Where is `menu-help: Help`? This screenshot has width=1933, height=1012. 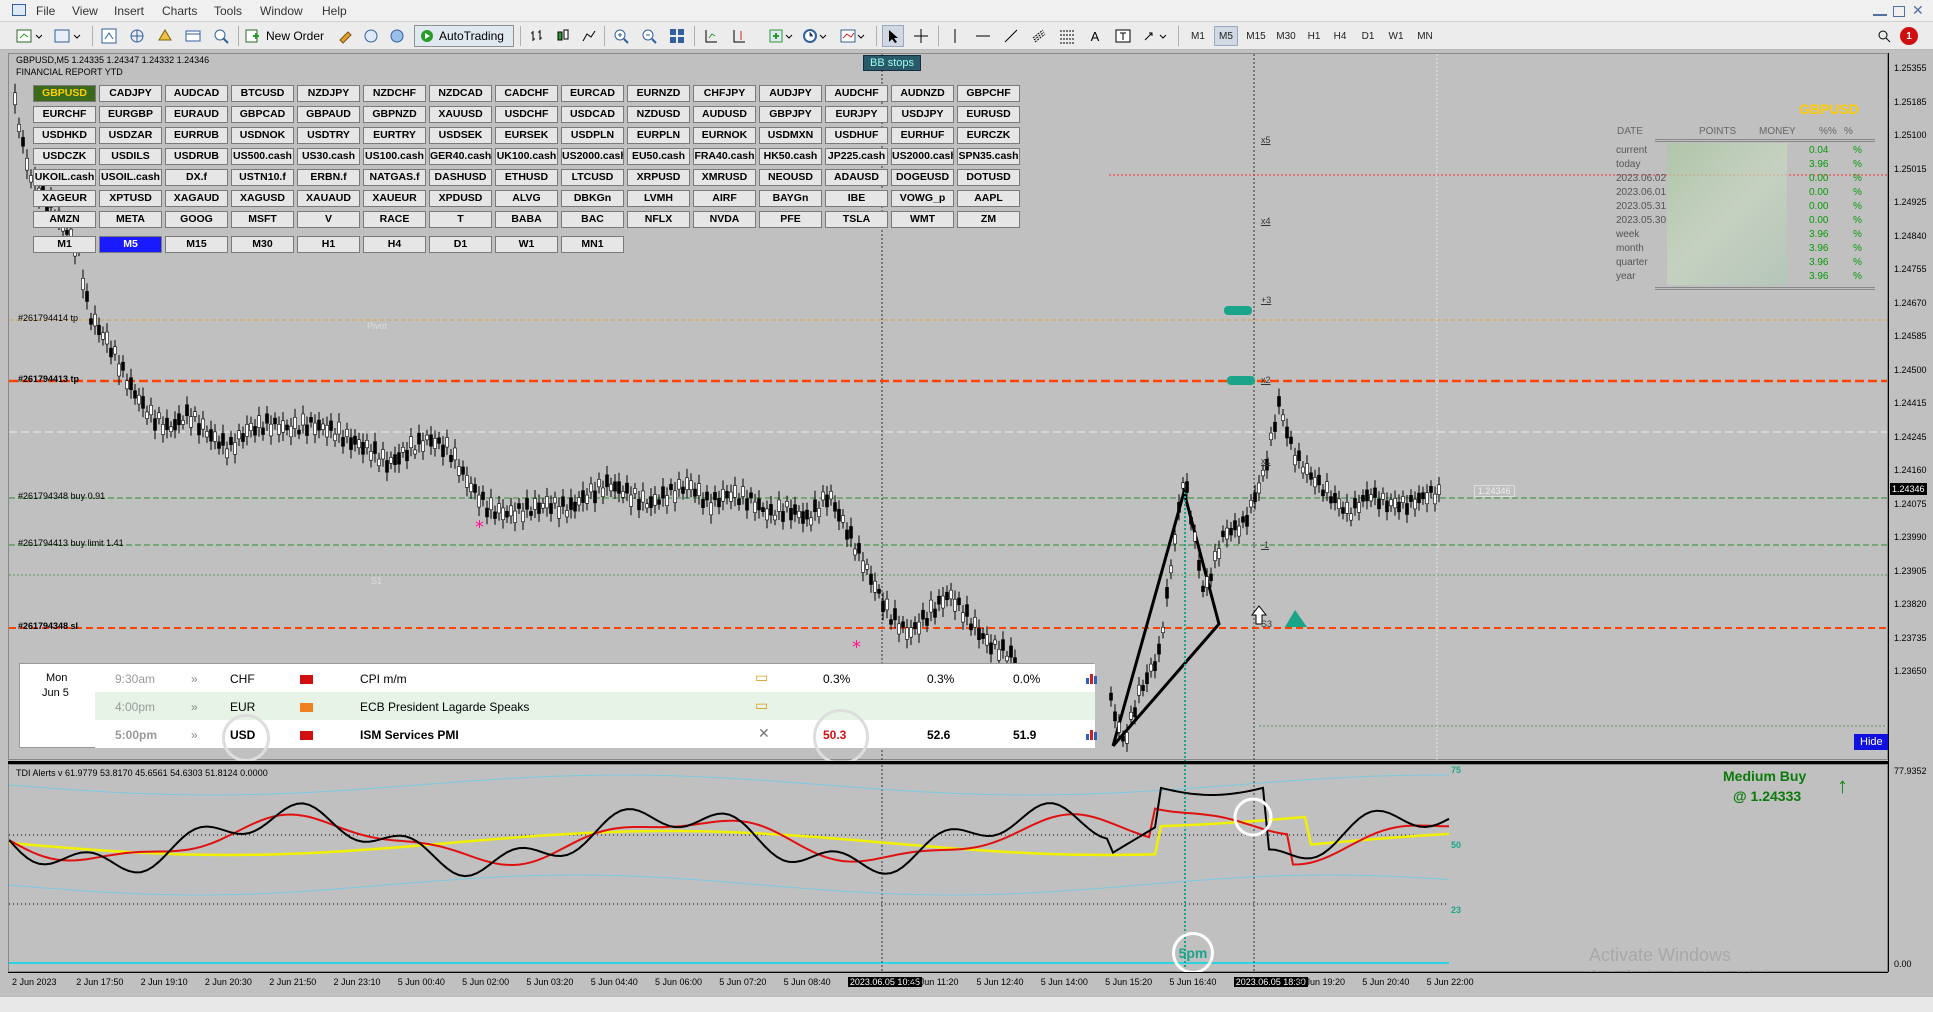
menu-help: Help is located at coordinates (334, 11).